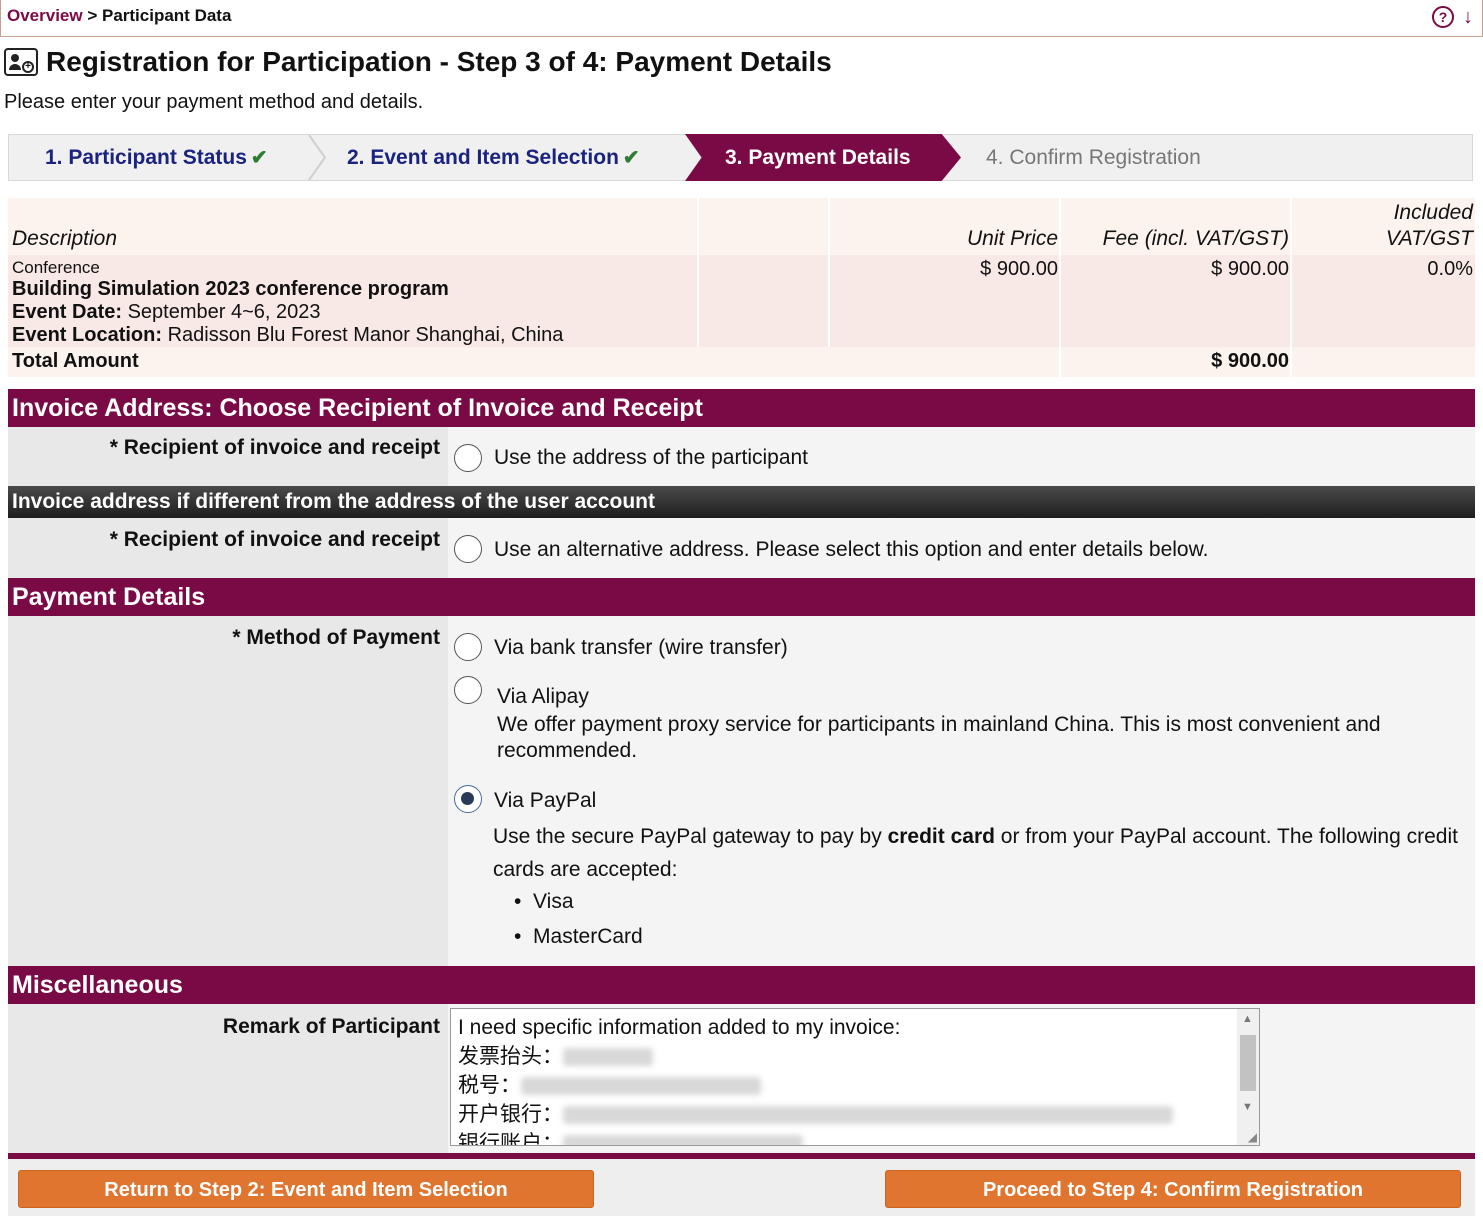 This screenshot has width=1483, height=1216. What do you see at coordinates (1443, 17) in the screenshot?
I see `help-circle-icon: ?` at bounding box center [1443, 17].